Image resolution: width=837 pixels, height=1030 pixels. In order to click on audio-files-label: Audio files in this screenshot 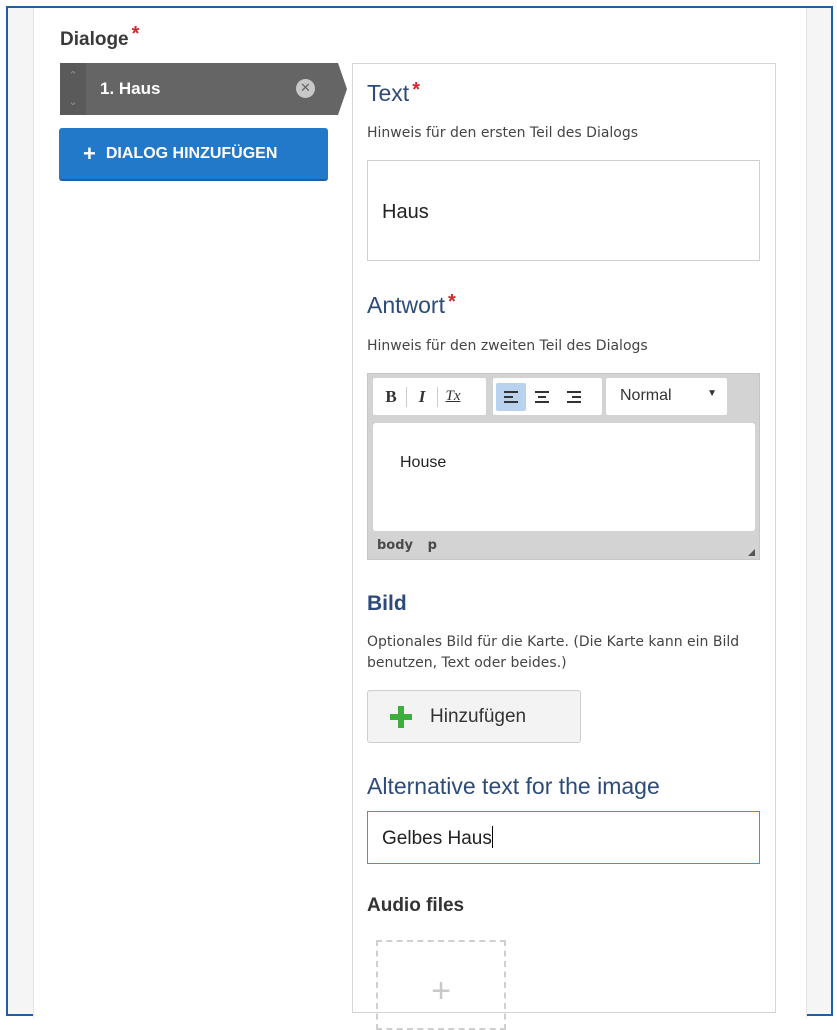, I will do `click(416, 905)`.